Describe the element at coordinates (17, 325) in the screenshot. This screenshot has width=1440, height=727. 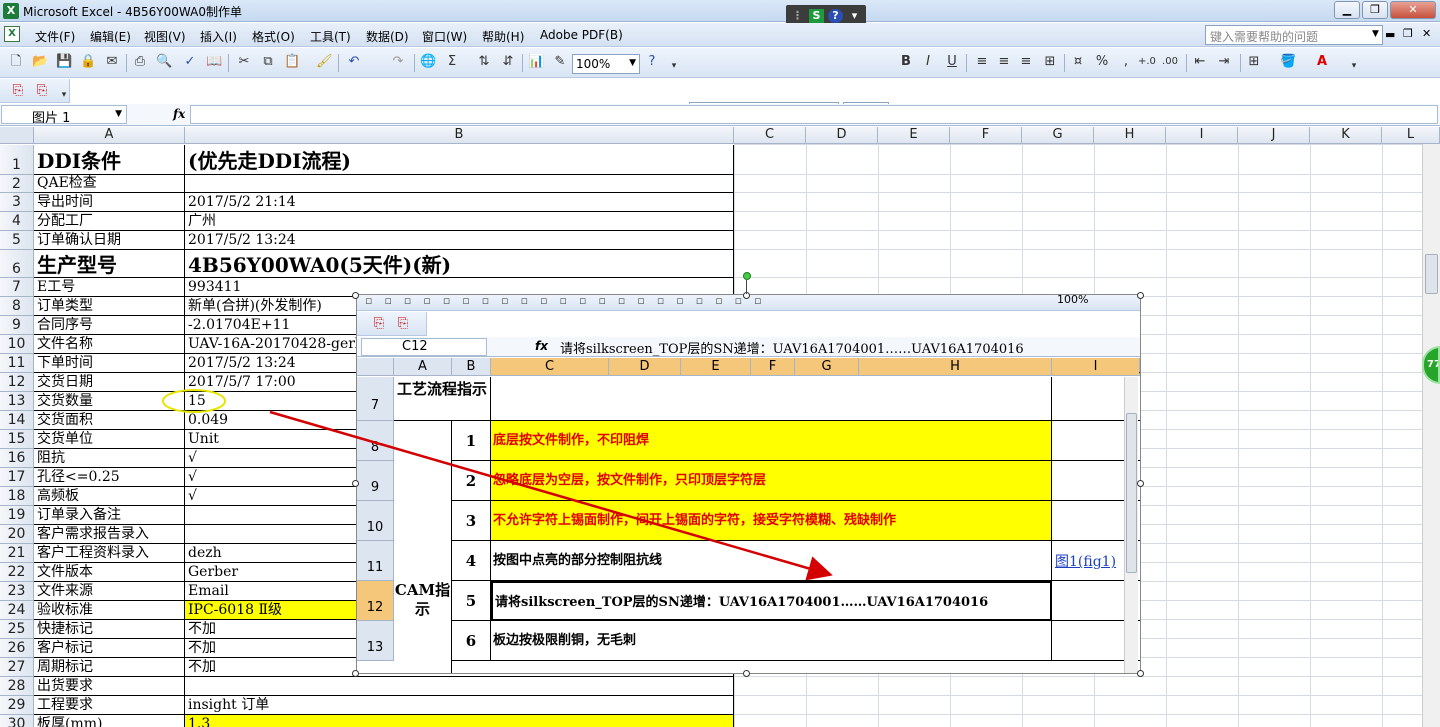
I see `row-header: 9` at that location.